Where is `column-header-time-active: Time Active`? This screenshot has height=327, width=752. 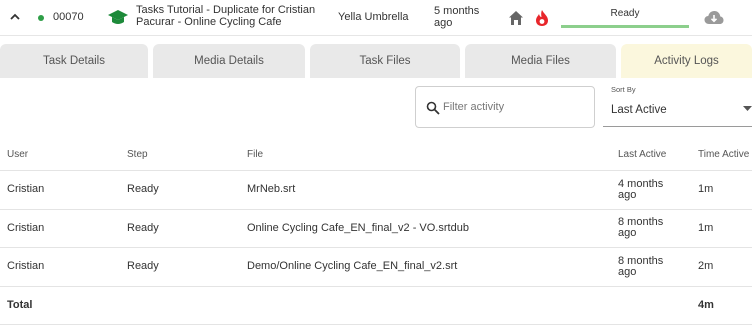 column-header-time-active: Time Active is located at coordinates (723, 154).